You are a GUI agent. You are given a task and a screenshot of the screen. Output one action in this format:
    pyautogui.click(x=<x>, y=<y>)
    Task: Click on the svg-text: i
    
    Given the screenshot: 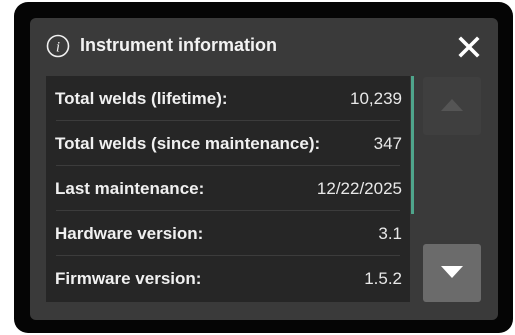 What is the action you would take?
    pyautogui.click(x=58, y=48)
    